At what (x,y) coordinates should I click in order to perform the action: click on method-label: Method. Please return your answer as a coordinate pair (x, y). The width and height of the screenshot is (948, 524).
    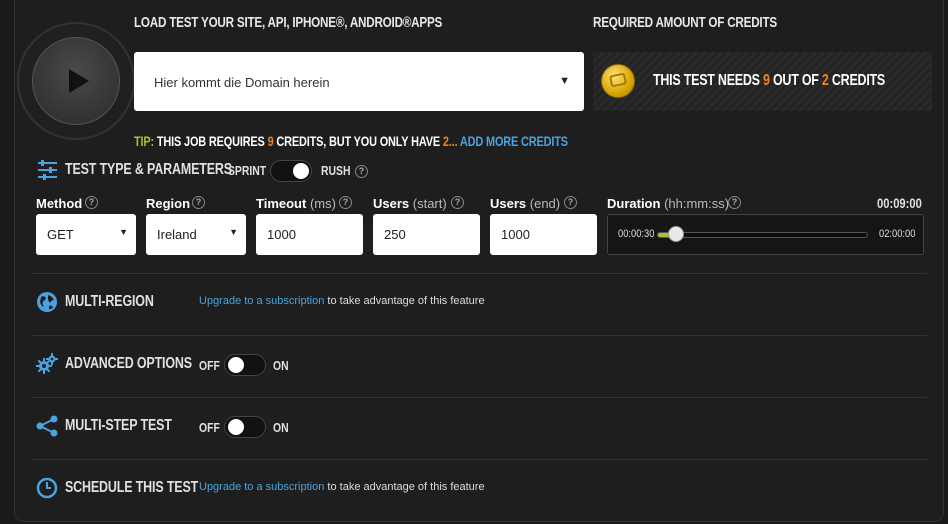
    Looking at the image, I should click on (59, 203).